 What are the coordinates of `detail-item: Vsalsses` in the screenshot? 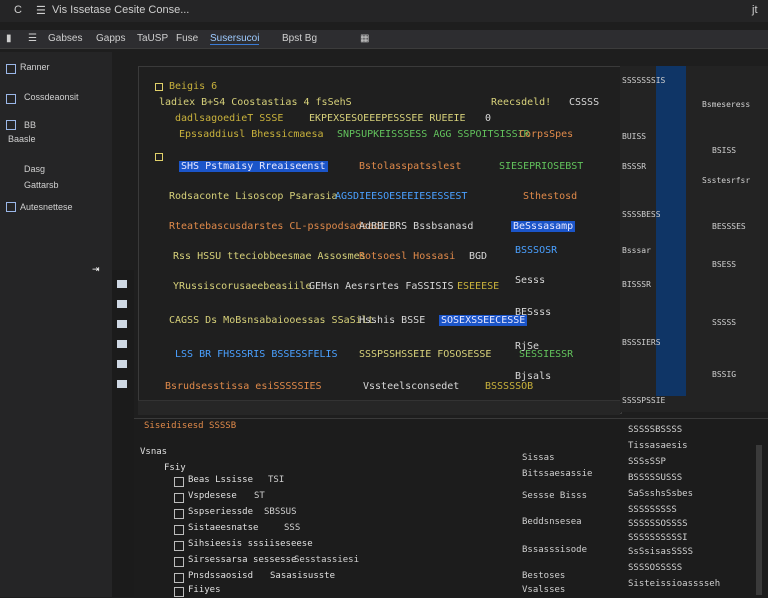 It's located at (543, 590).